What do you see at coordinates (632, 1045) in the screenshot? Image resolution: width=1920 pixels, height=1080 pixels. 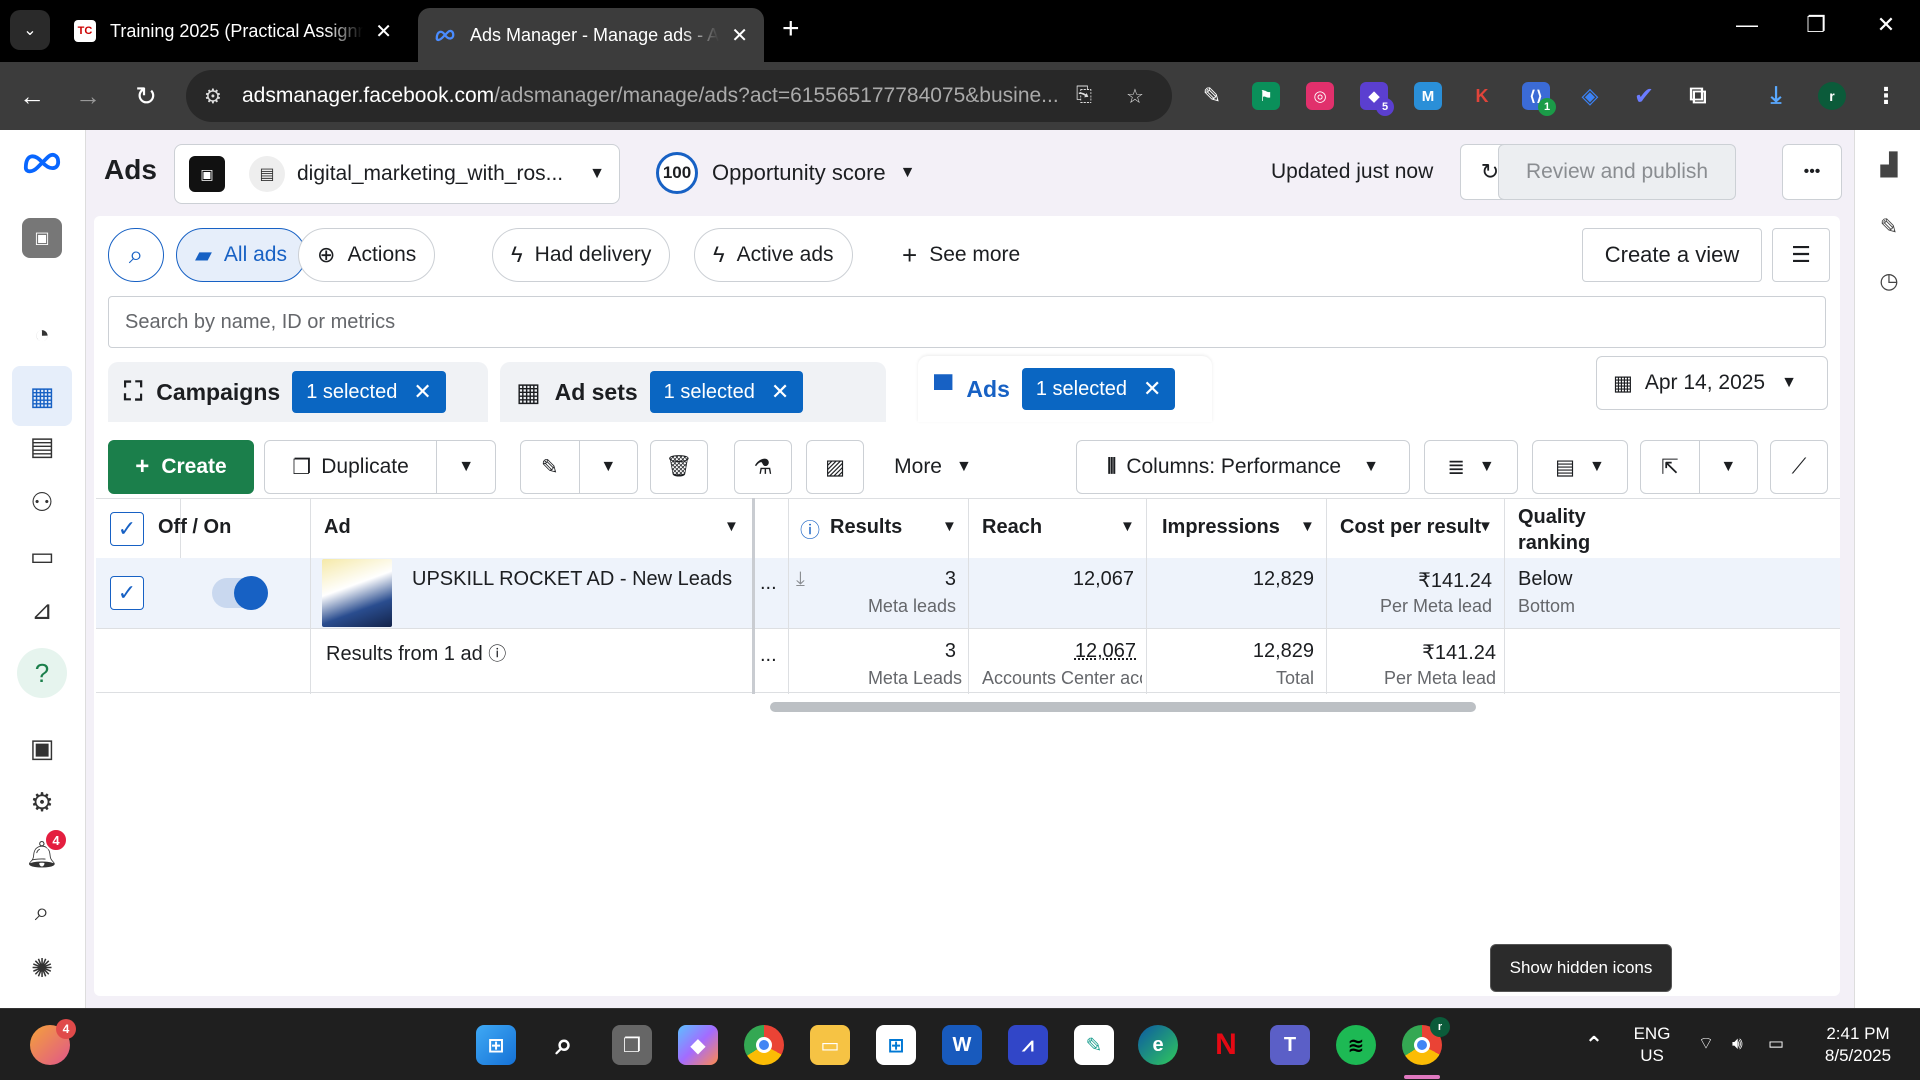 I see `task-view-icon: ❐` at bounding box center [632, 1045].